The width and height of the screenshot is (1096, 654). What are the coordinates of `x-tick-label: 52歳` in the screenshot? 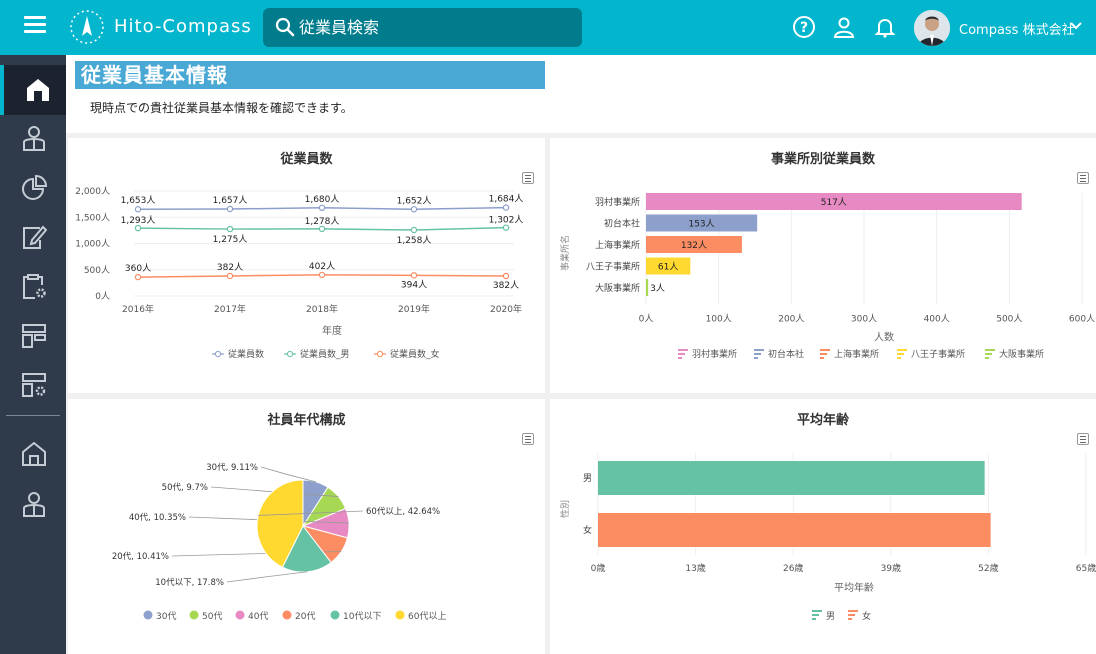 It's located at (988, 568).